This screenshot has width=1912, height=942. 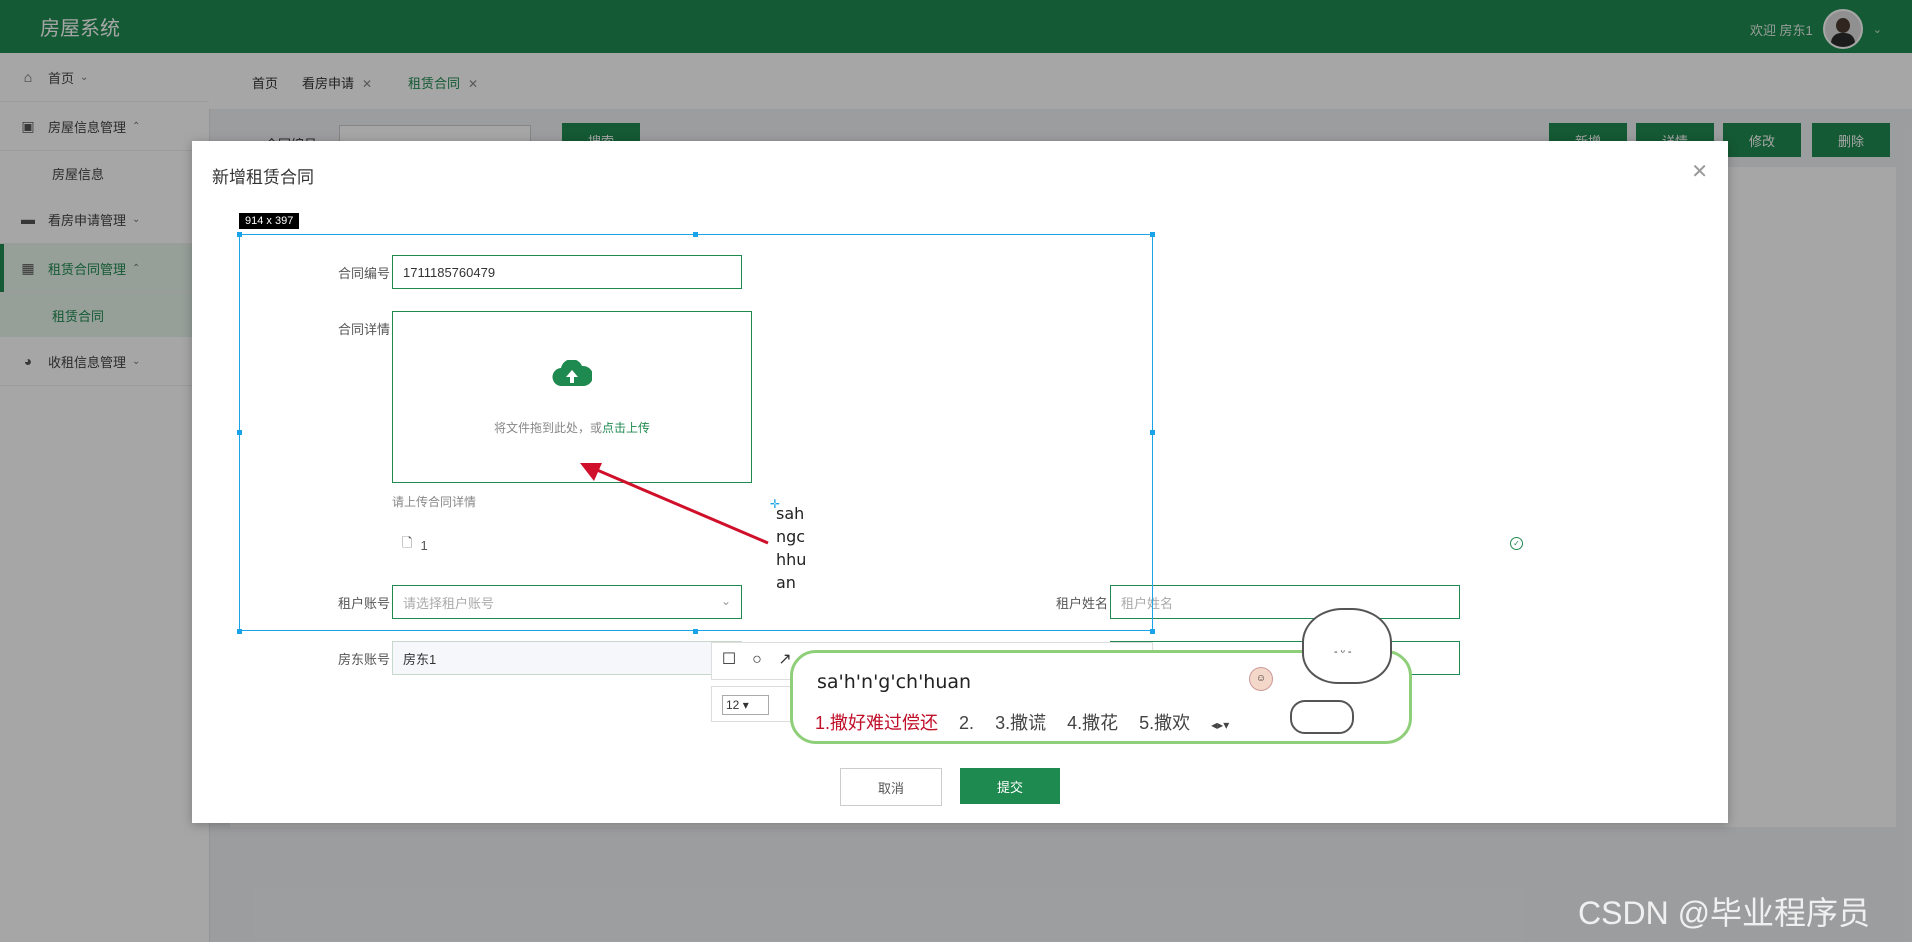 I want to click on ellipse-tool-icon: ○, so click(x=757, y=660).